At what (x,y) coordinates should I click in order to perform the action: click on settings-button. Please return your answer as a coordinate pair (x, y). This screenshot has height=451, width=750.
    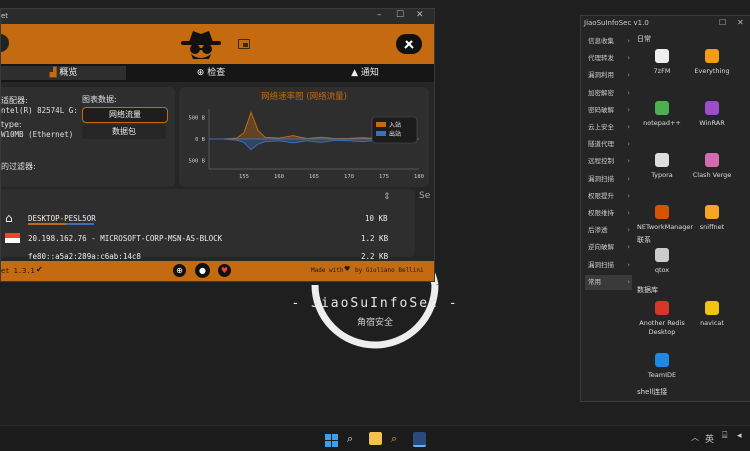
    Looking at the image, I should click on (409, 44).